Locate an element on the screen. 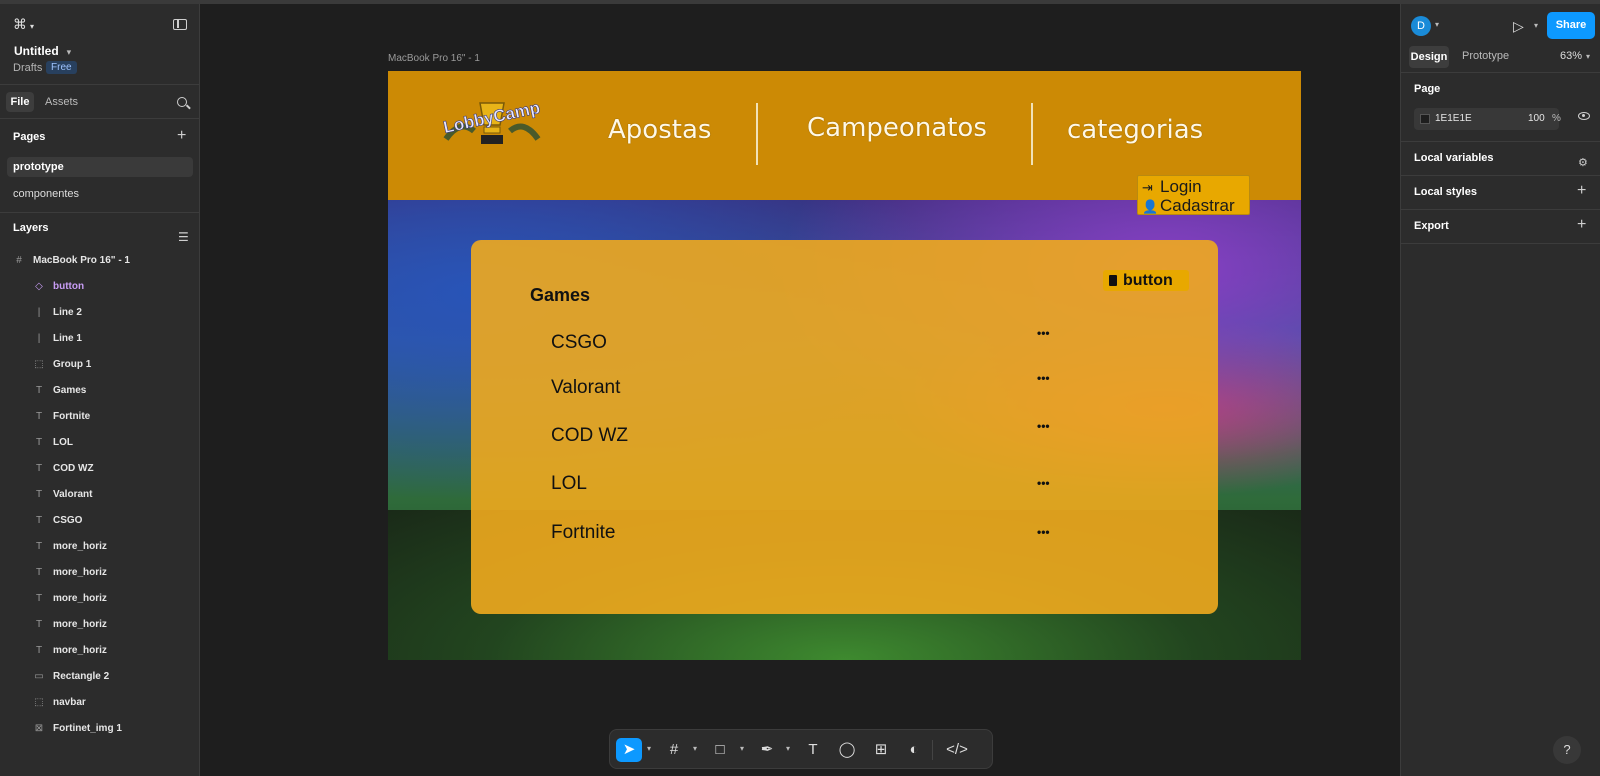  nav-link-campeonatos: Campeonatos is located at coordinates (897, 128).